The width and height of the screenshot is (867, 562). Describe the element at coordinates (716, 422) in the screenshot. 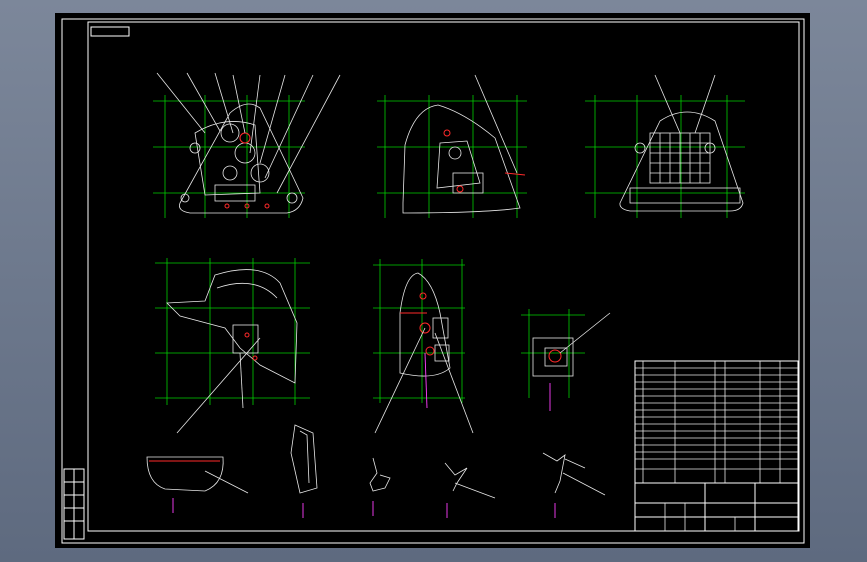

I see `parts-list` at that location.